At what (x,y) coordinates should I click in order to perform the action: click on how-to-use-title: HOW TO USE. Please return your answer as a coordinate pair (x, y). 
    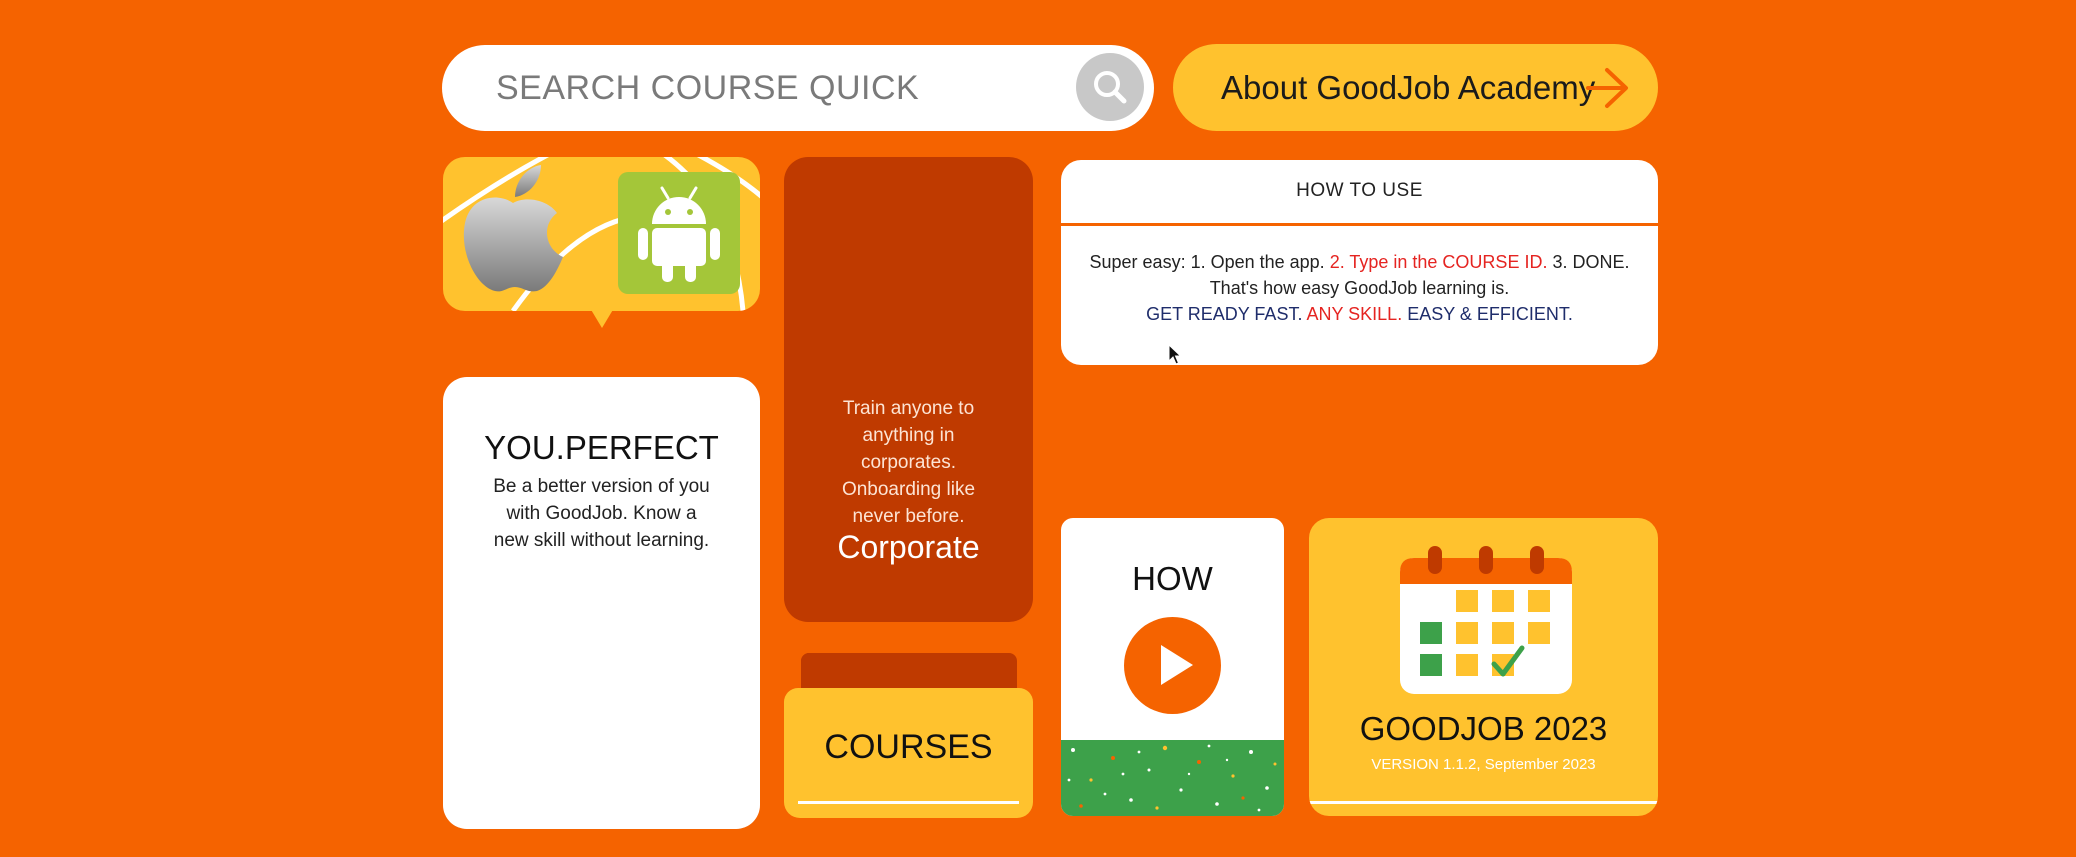
    Looking at the image, I should click on (1359, 190).